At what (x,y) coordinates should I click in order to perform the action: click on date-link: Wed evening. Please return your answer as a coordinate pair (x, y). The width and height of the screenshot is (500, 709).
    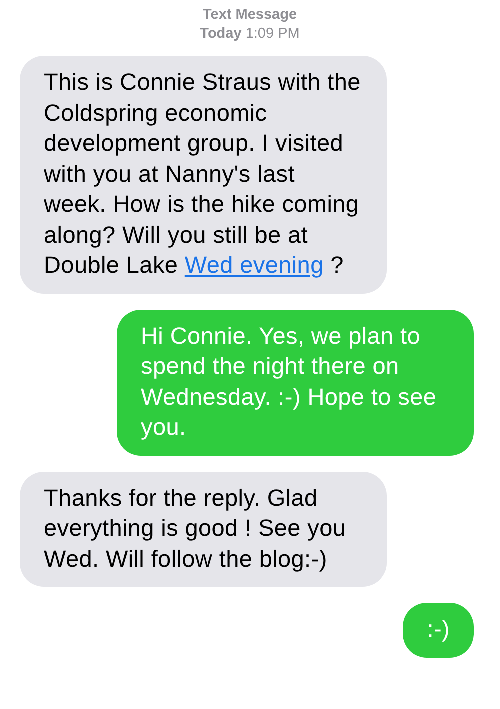
    Looking at the image, I should click on (254, 265).